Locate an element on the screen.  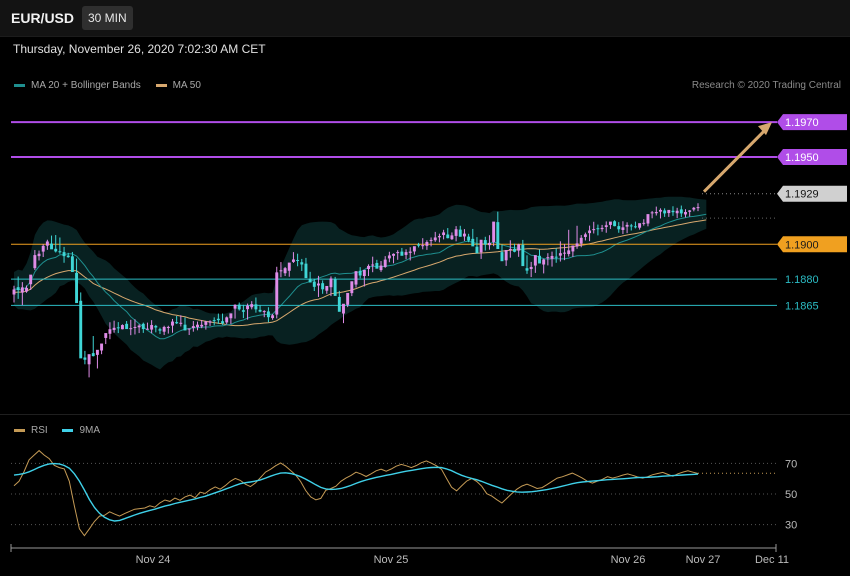
rsi-tick-70: 70 is located at coordinates (791, 464).